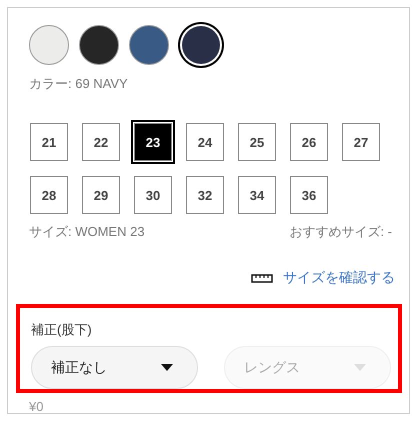 This screenshot has height=427, width=419. What do you see at coordinates (257, 195) in the screenshot?
I see `size-option: 34` at bounding box center [257, 195].